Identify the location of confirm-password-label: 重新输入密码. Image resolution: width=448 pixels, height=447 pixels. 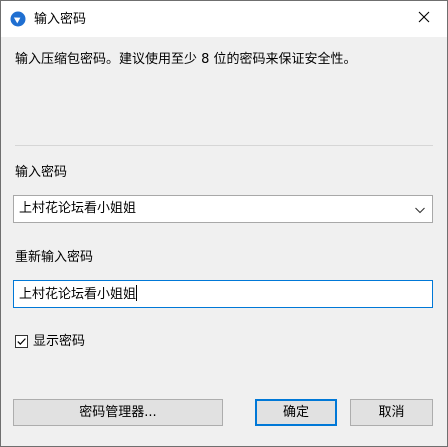
(54, 257).